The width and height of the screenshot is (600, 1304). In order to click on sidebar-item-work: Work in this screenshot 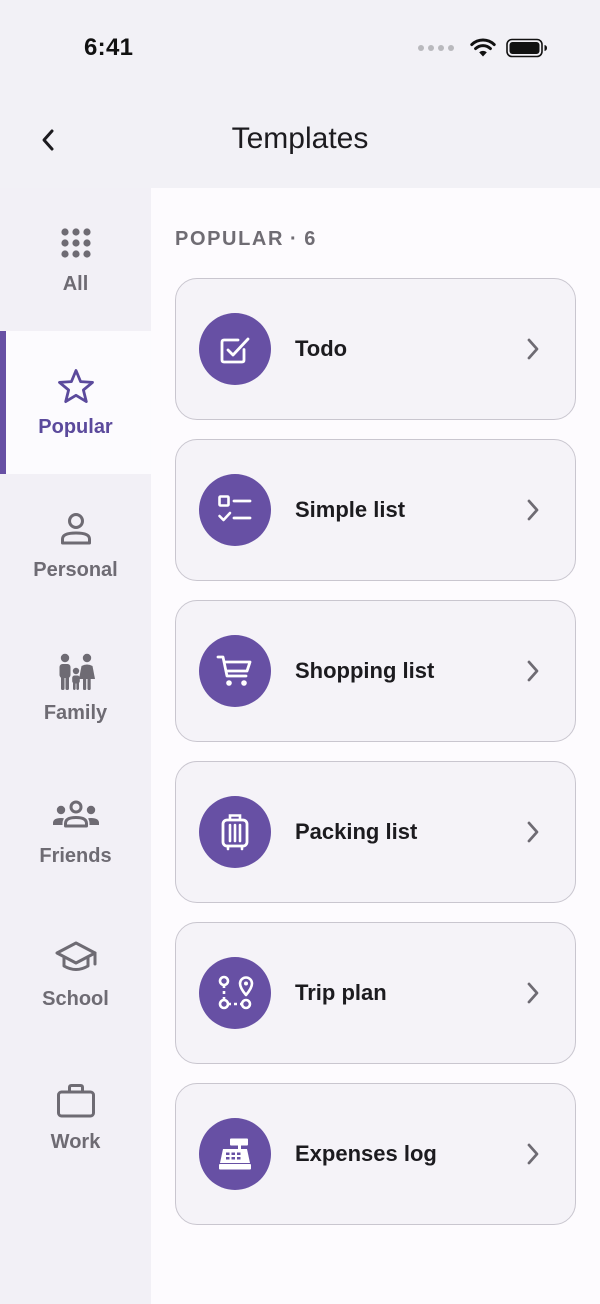, I will do `click(75, 1117)`.